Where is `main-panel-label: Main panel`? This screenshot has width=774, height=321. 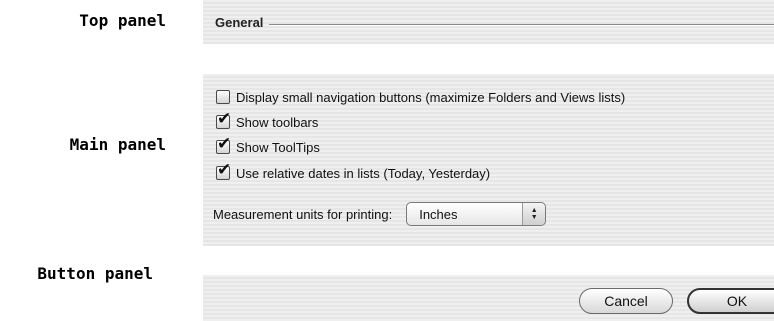
main-panel-label: Main panel is located at coordinates (117, 144).